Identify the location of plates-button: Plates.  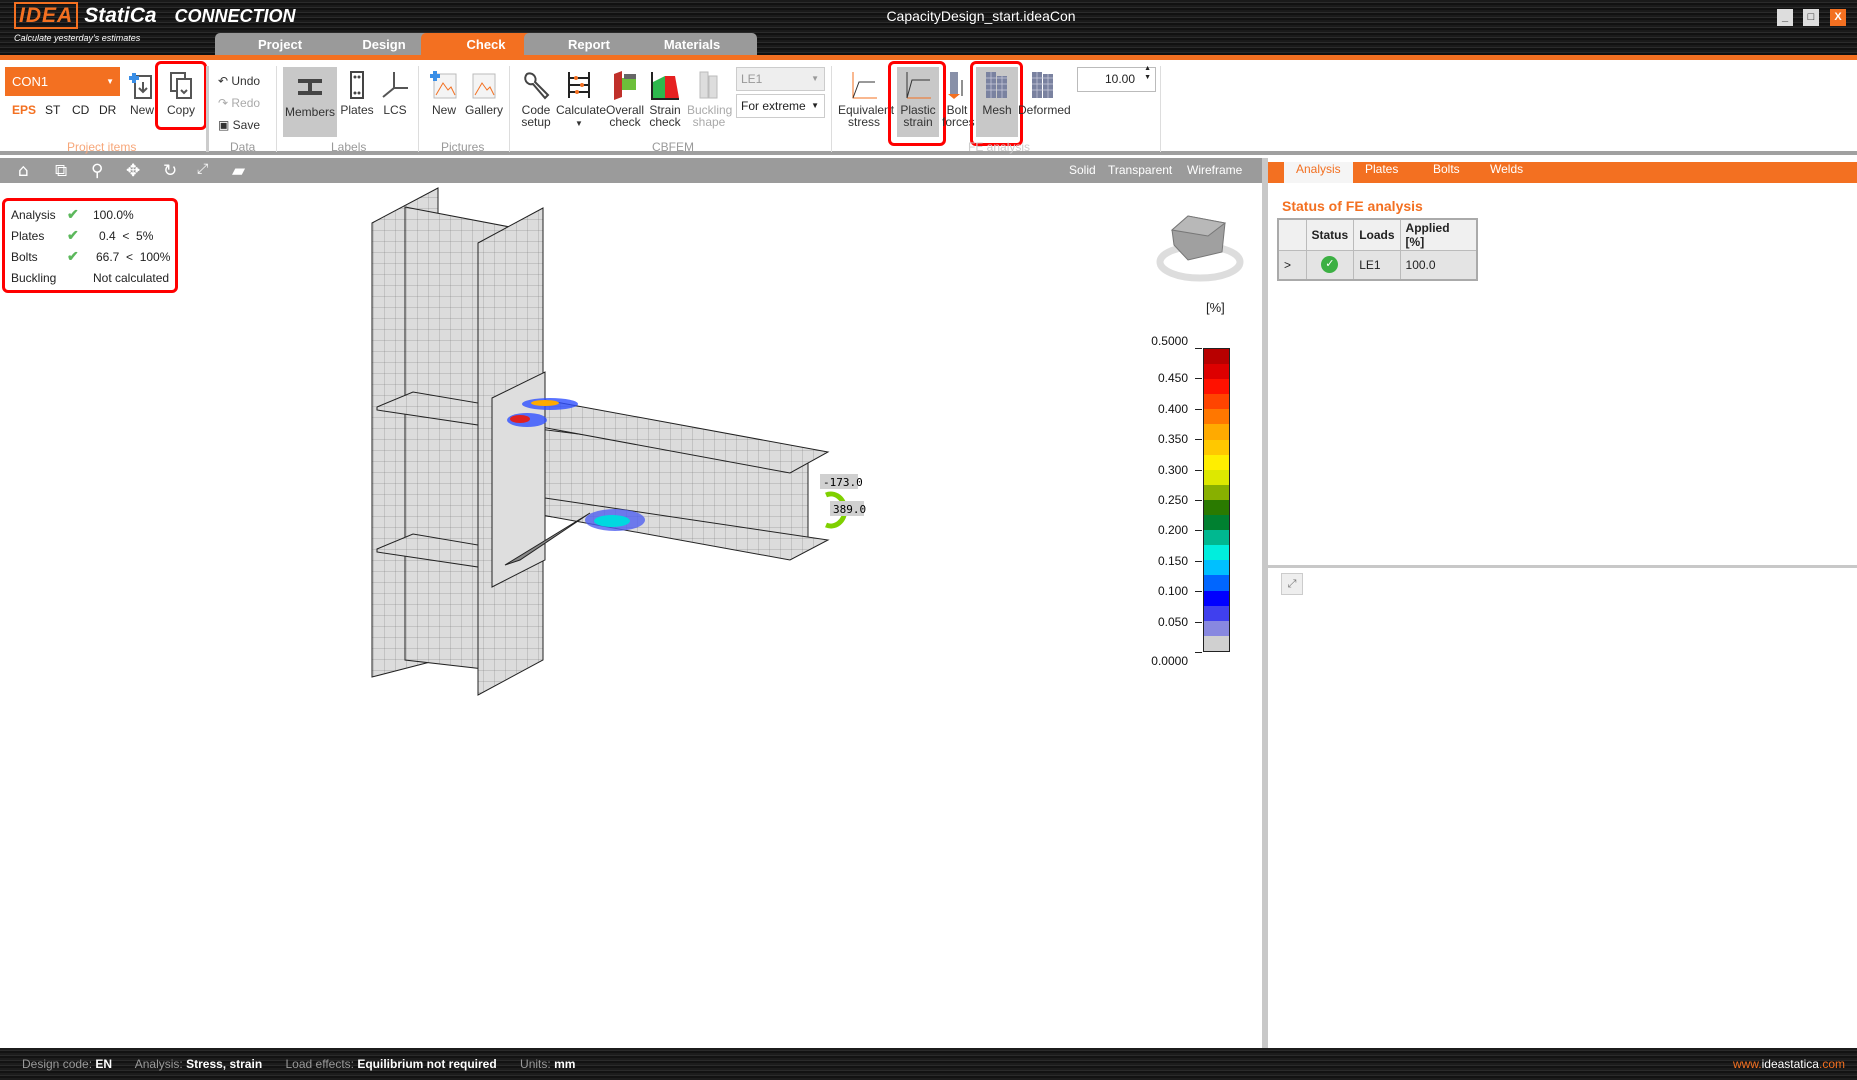
(357, 93).